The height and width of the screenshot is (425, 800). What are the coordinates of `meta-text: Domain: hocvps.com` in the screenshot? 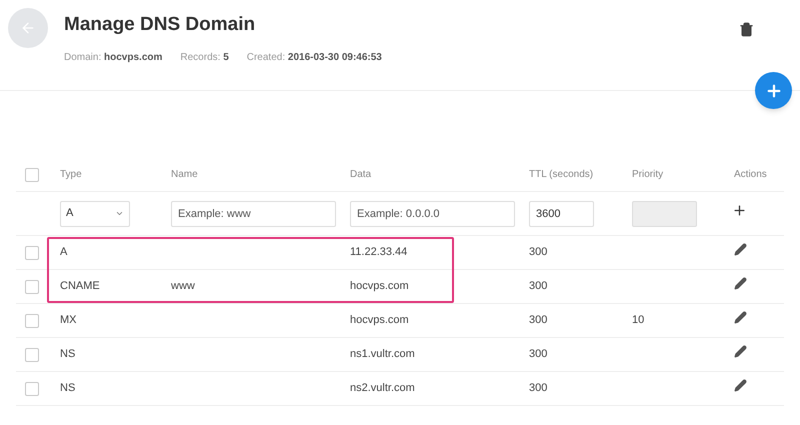 It's located at (113, 57).